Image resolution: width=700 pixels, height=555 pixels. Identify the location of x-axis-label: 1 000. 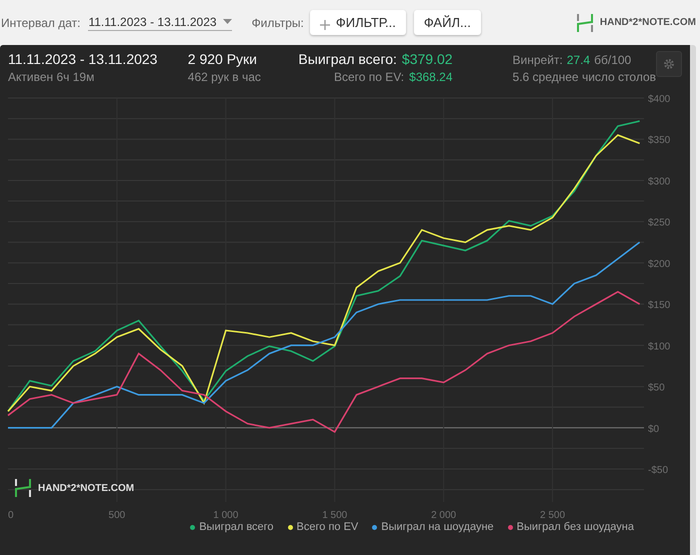
(225, 515).